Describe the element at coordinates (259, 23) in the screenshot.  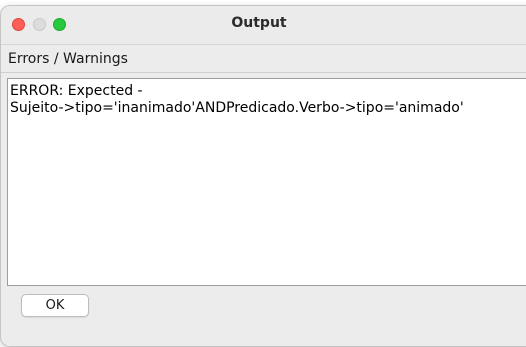
I see `window-title: Output` at that location.